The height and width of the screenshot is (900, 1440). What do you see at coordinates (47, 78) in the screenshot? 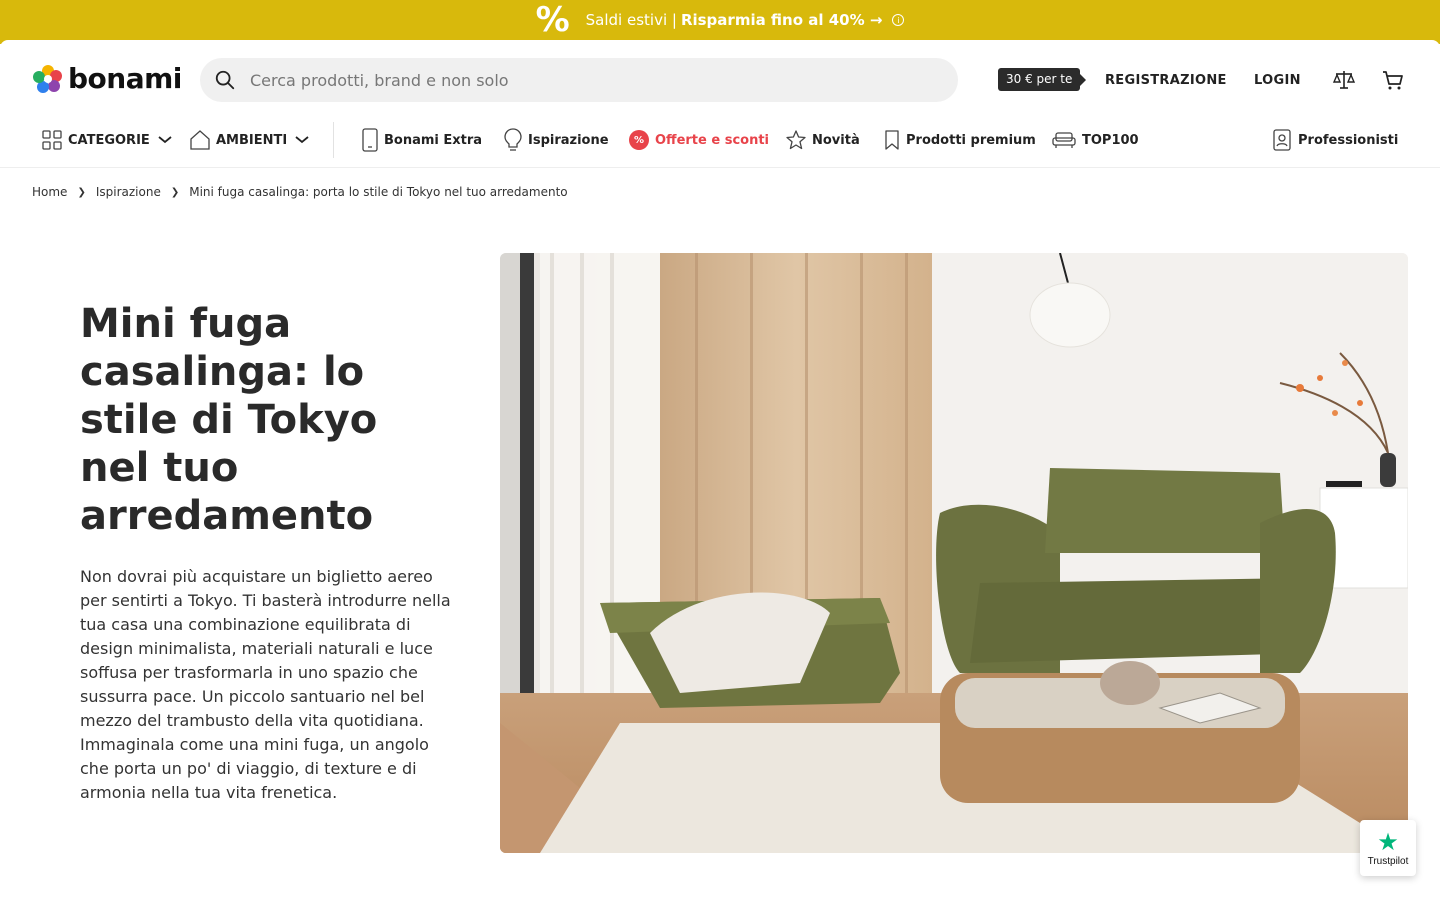
I see `logo-flower-icon` at bounding box center [47, 78].